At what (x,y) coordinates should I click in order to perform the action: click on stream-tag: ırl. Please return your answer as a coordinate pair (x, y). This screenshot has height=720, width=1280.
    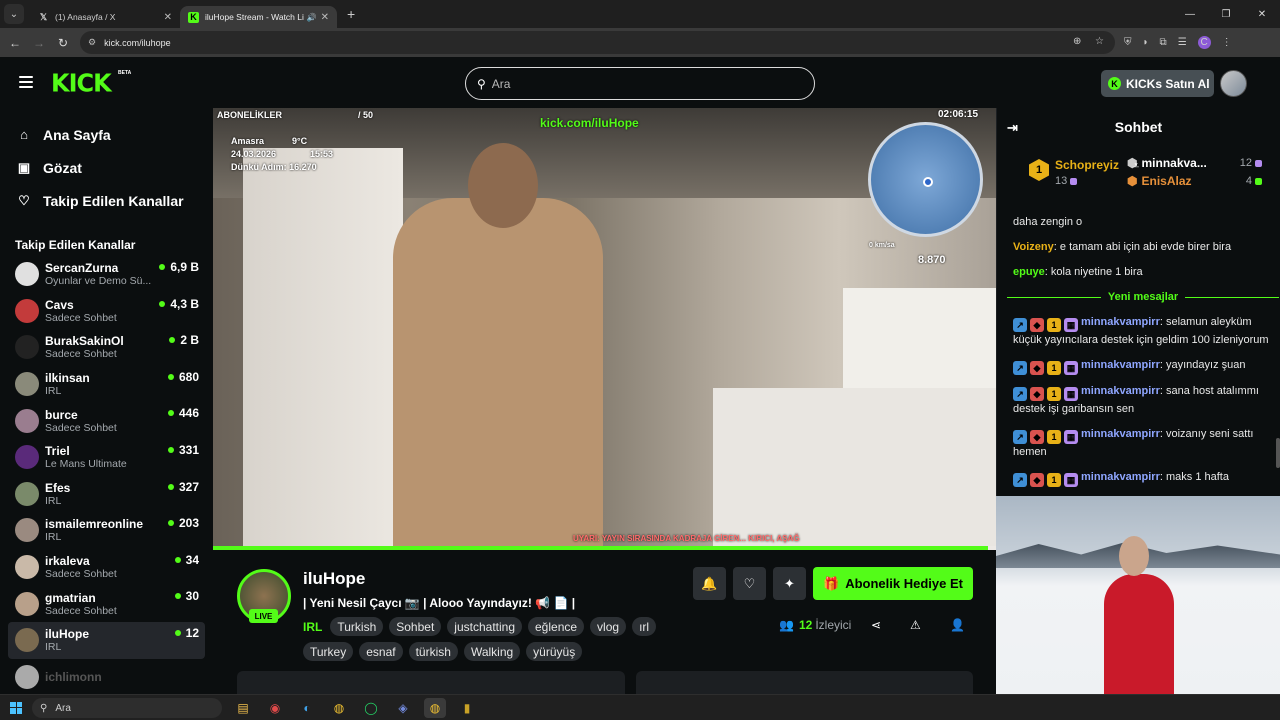
    Looking at the image, I should click on (644, 626).